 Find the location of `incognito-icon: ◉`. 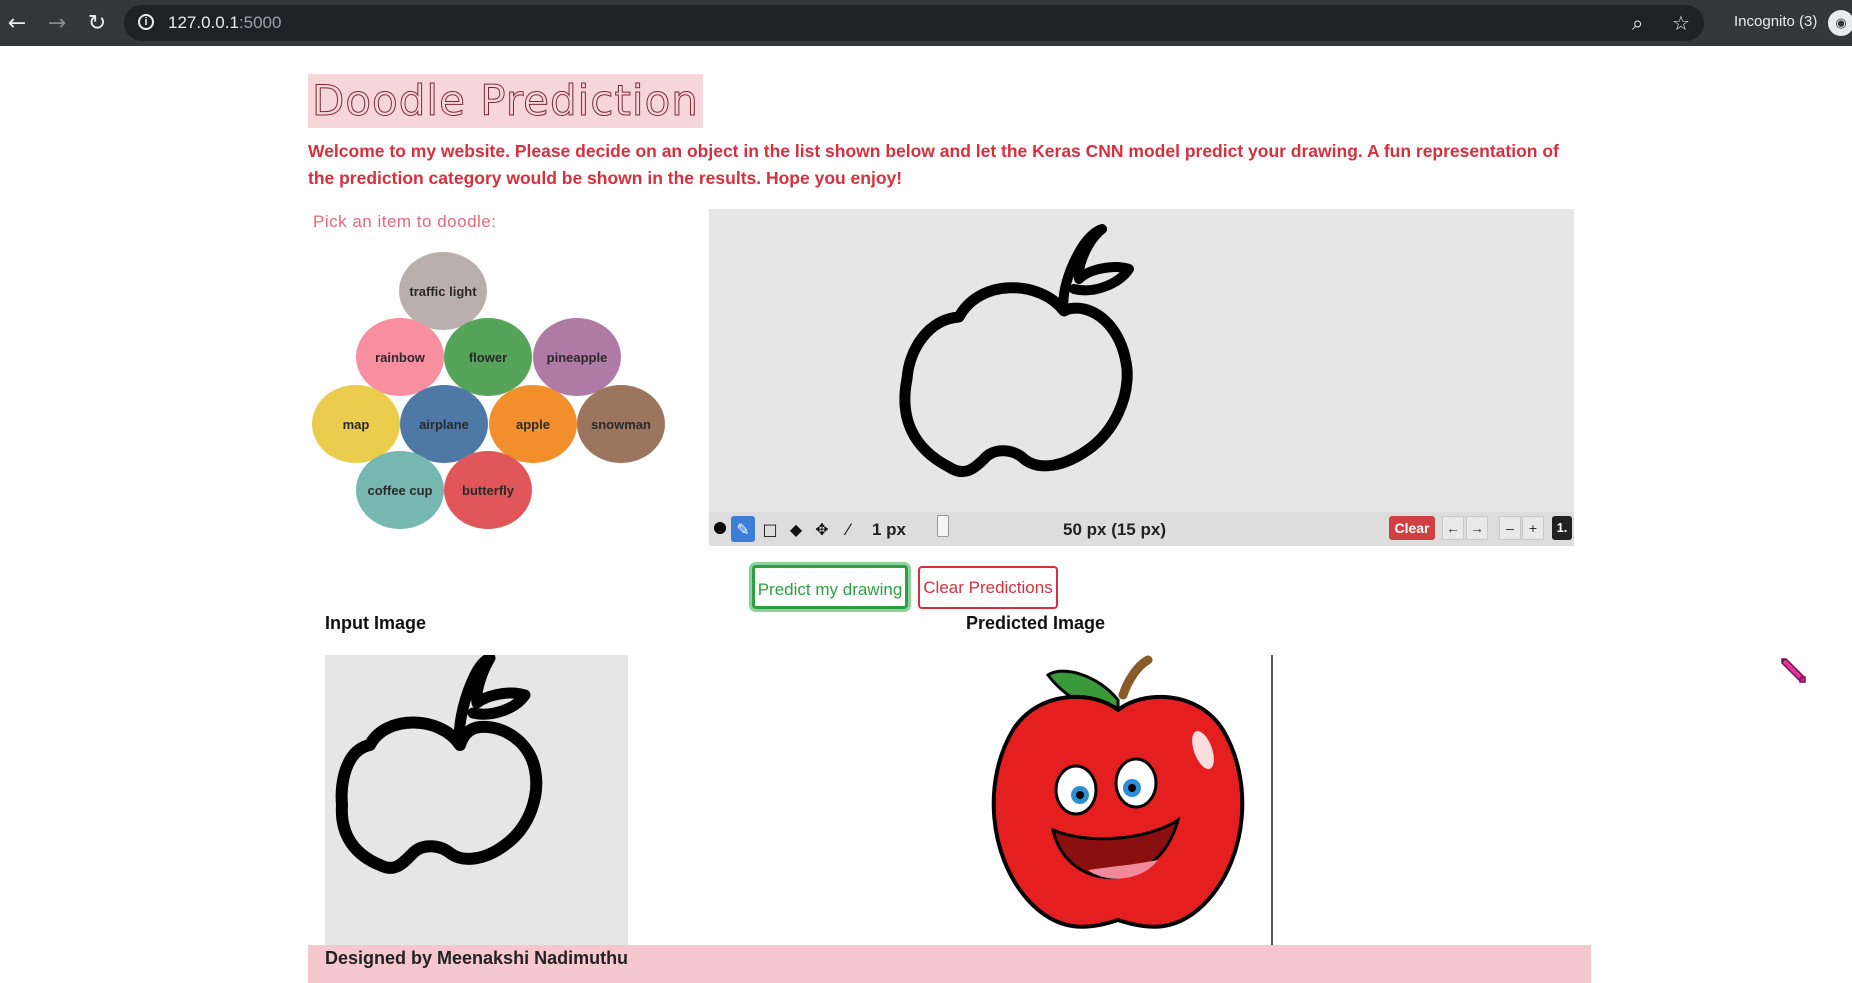

incognito-icon: ◉ is located at coordinates (1840, 23).